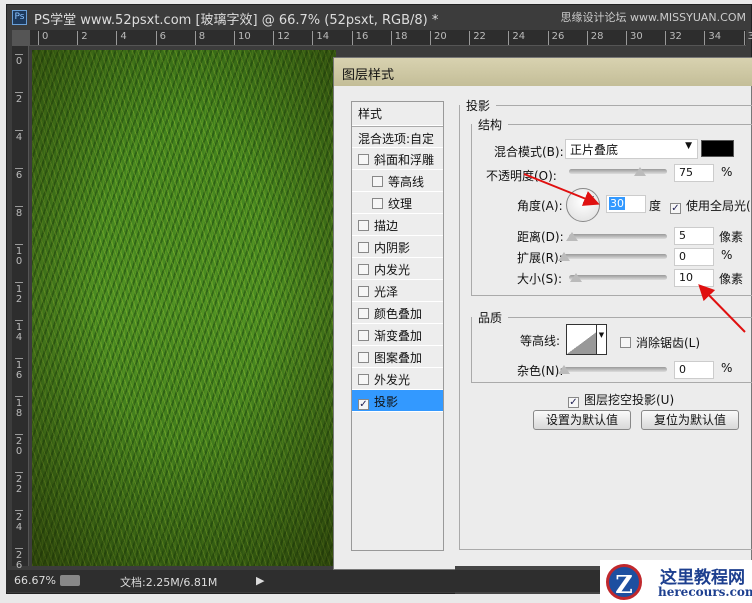  I want to click on site-logo: Z 这里教程网 herecours.com, so click(676, 581).